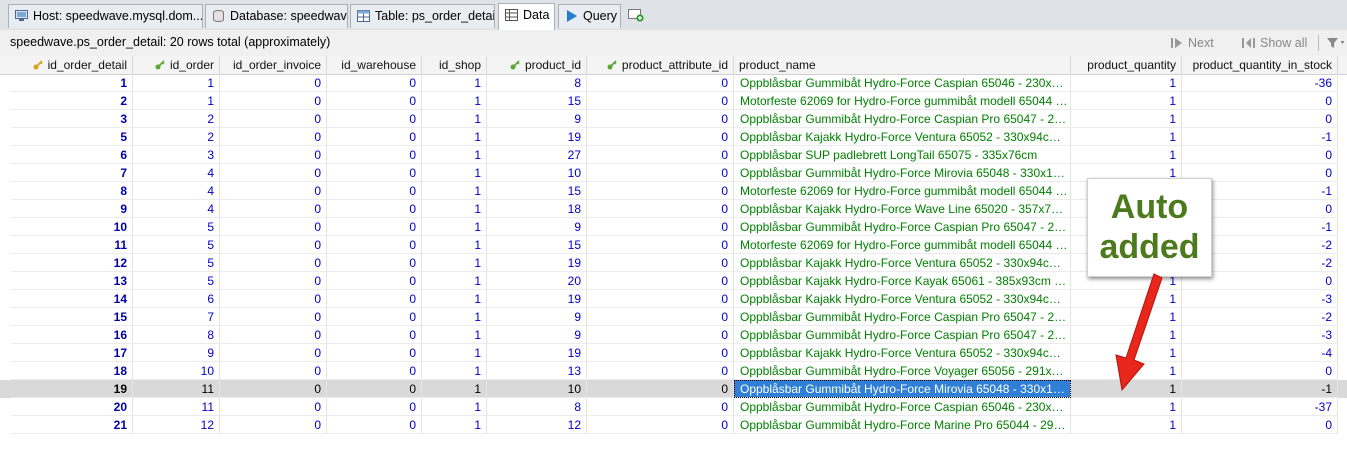  Describe the element at coordinates (72, 101) in the screenshot. I see `id-order-detail-cell: 2` at that location.